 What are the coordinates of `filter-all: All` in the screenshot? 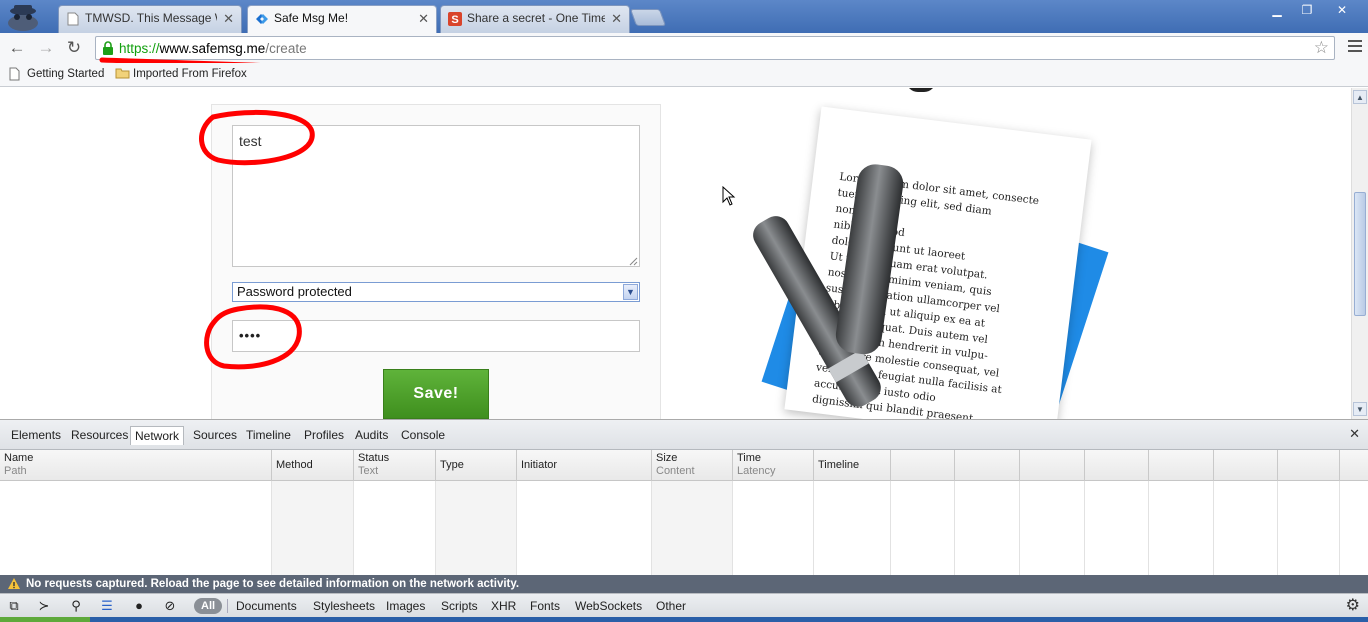 It's located at (208, 606).